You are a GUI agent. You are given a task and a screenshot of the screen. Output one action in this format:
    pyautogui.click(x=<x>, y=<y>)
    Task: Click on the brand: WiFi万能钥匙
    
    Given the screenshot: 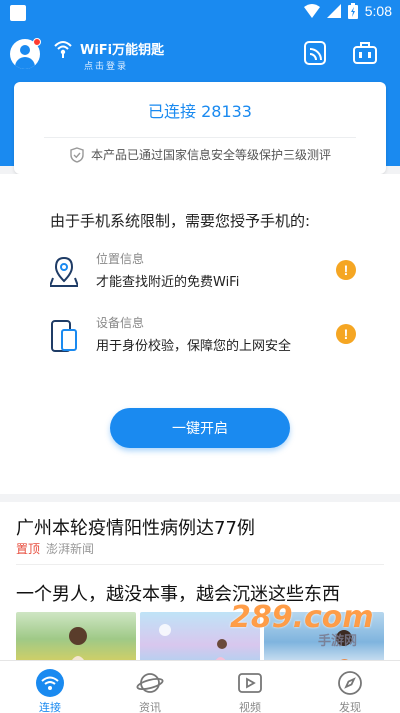 What is the action you would take?
    pyautogui.click(x=108, y=48)
    